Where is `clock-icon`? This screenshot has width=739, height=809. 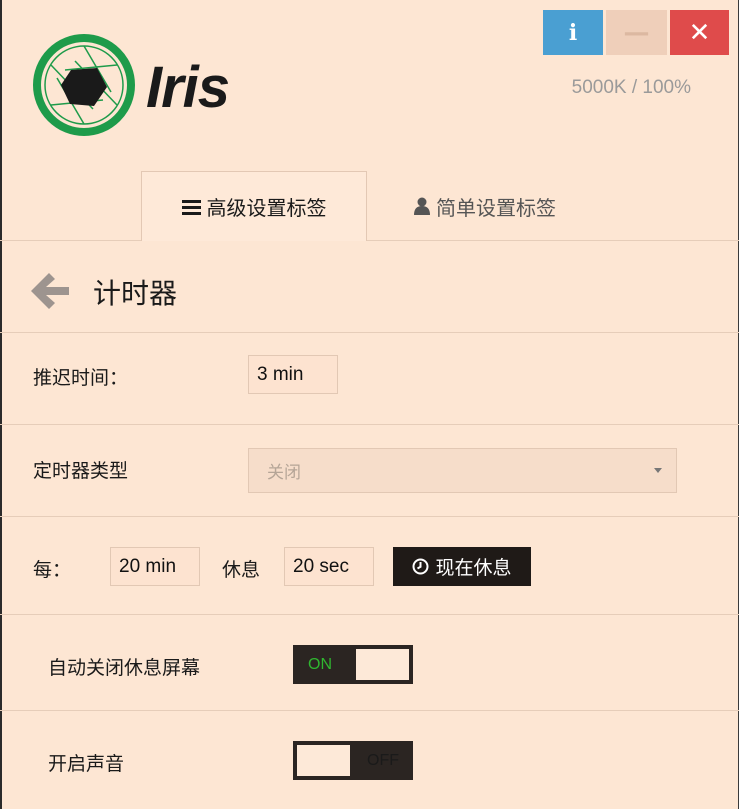
clock-icon is located at coordinates (420, 566).